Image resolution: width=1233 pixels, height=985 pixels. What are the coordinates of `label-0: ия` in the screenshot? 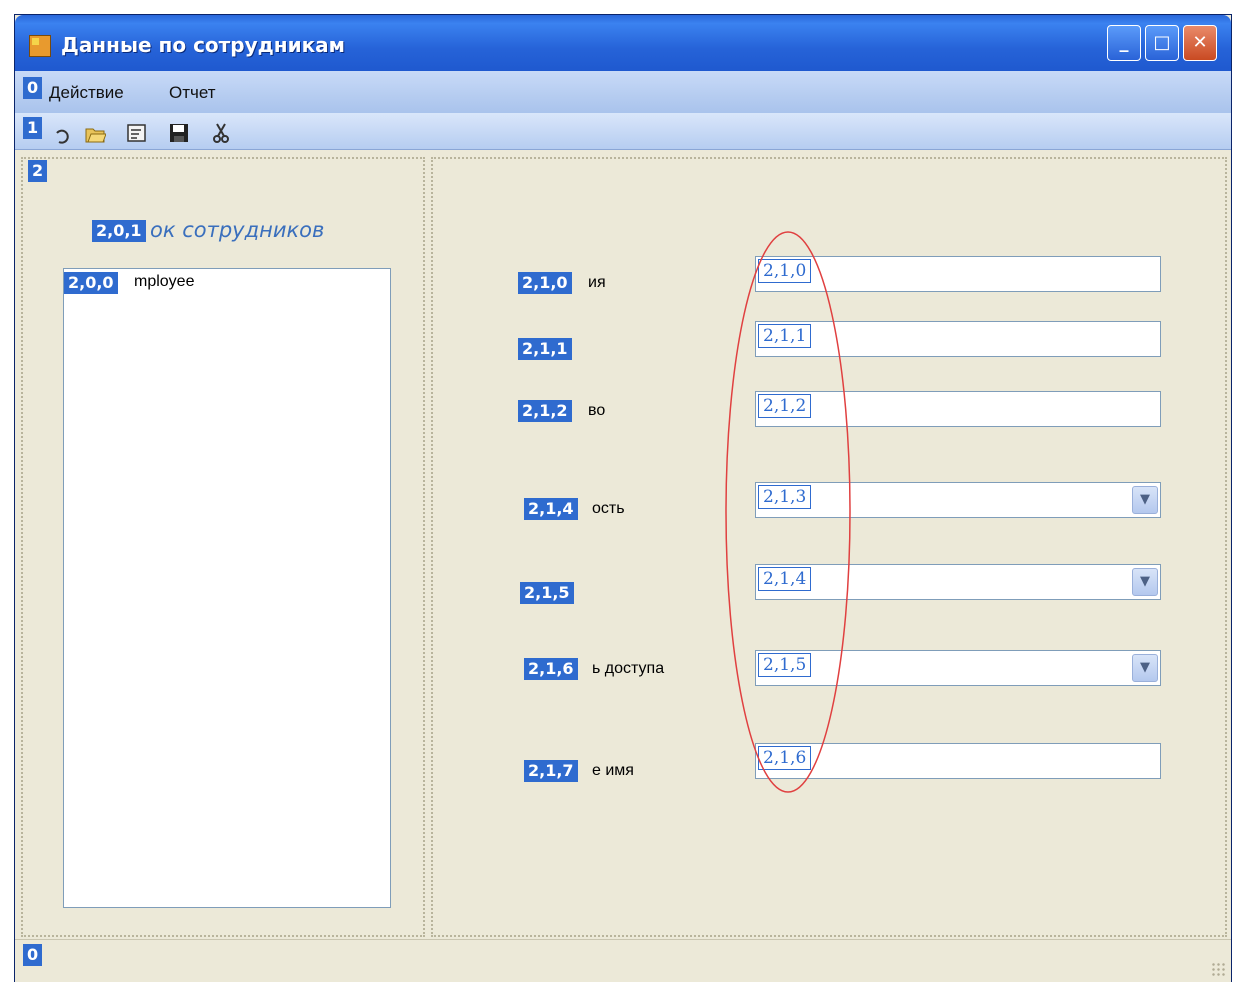 It's located at (597, 282).